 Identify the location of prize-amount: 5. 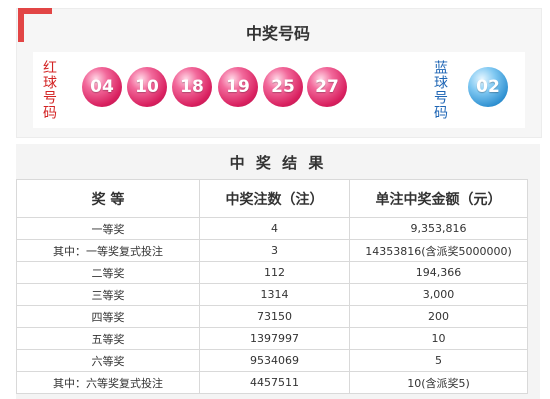
(438, 360).